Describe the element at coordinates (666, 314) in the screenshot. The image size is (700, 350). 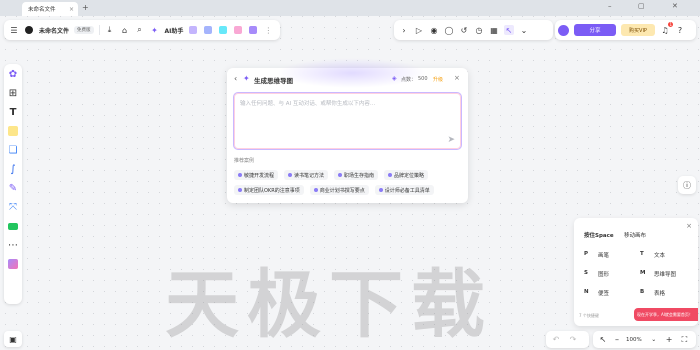
I see `promo-banner: 现在开学季，AI就会需要首页！` at that location.